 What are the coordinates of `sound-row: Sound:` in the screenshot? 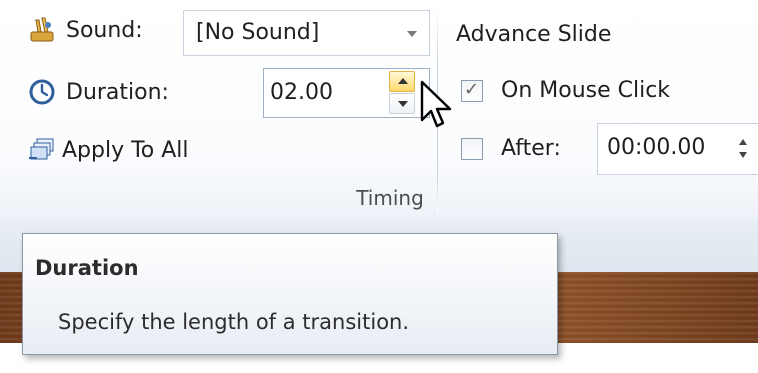 It's located at (85, 30).